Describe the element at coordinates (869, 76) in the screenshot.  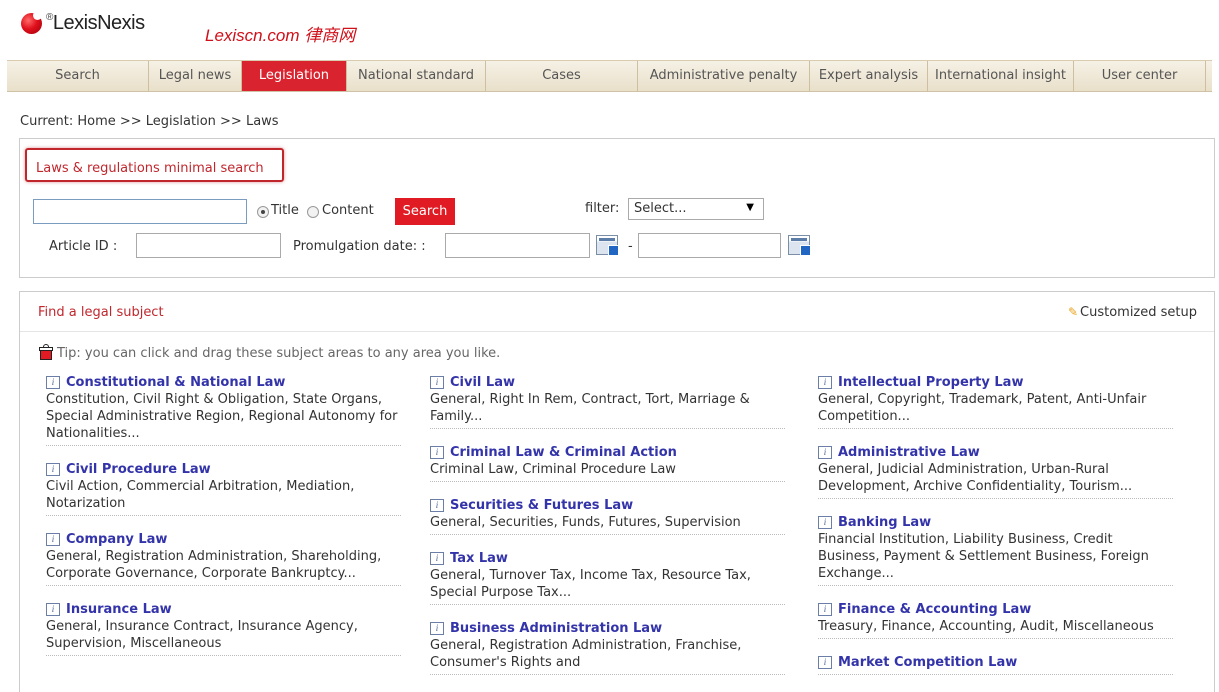
I see `nav-item-expert-analysis: Expert analysis` at that location.